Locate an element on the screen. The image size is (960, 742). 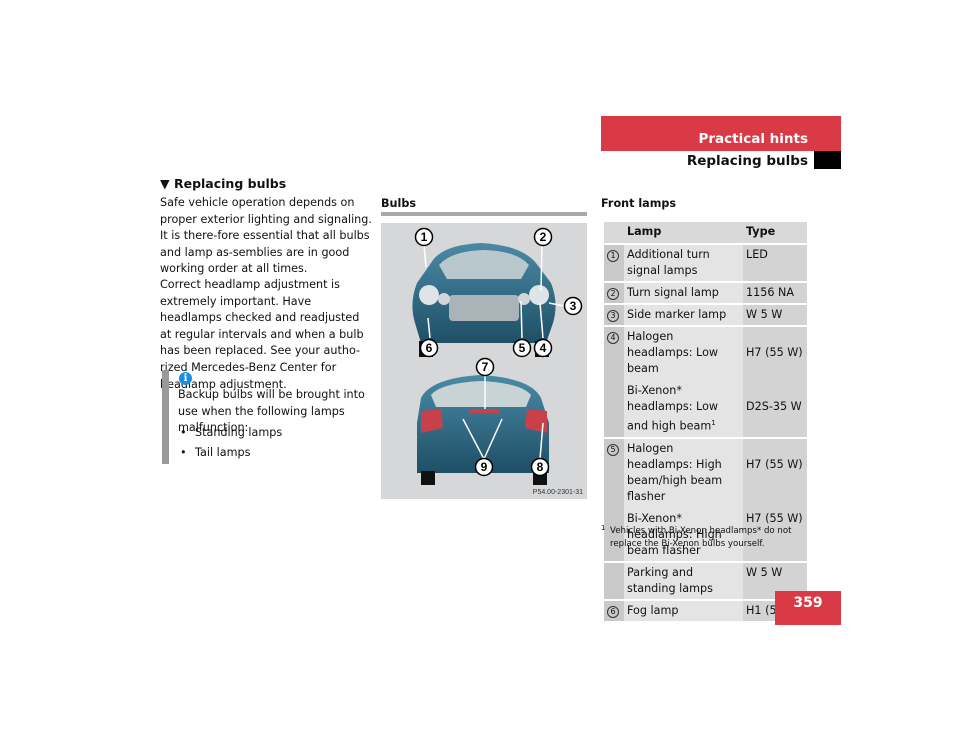
lamp-type: 1156 NA is located at coordinates (770, 292).